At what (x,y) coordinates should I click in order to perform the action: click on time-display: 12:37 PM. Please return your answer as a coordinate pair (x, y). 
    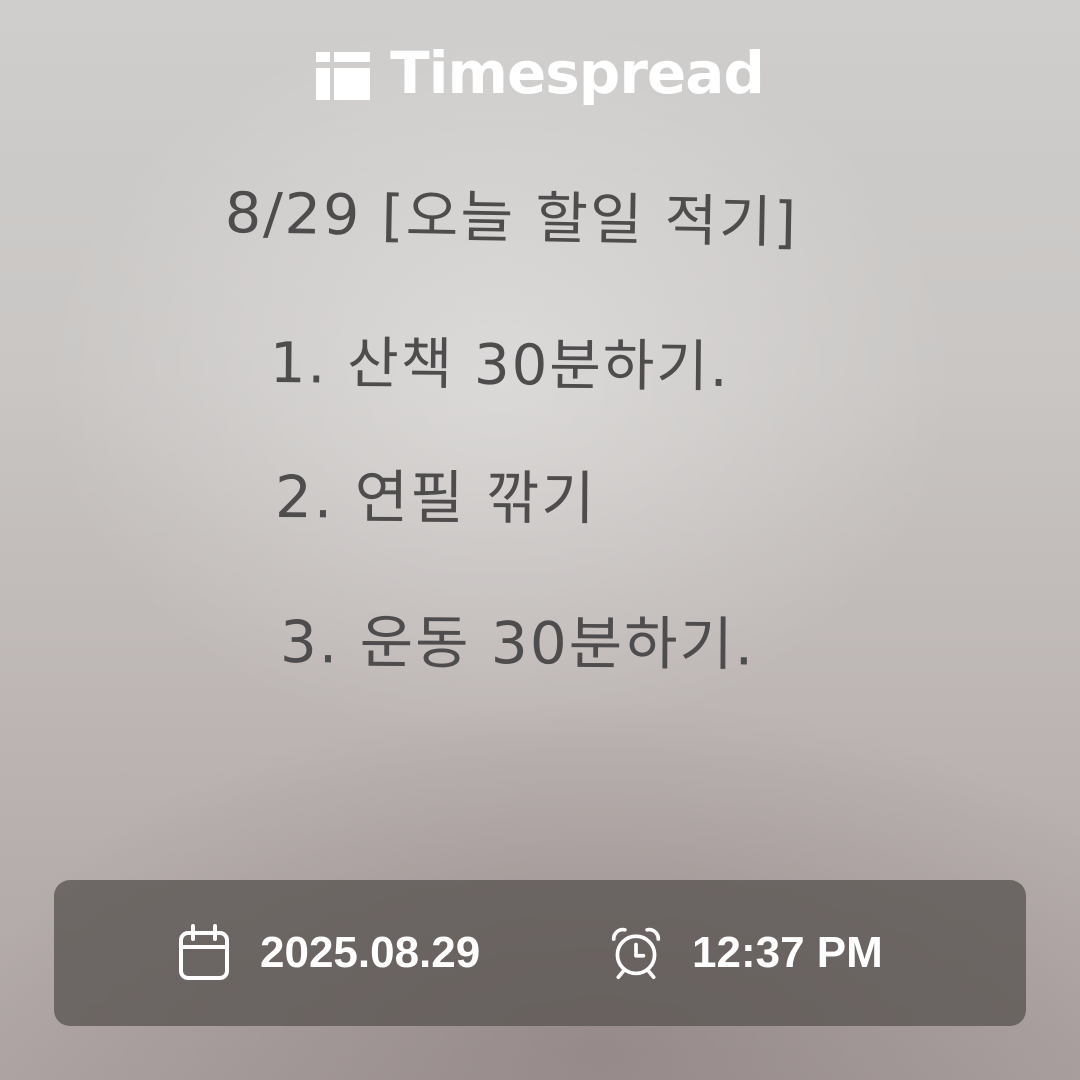
    Looking at the image, I should click on (746, 953).